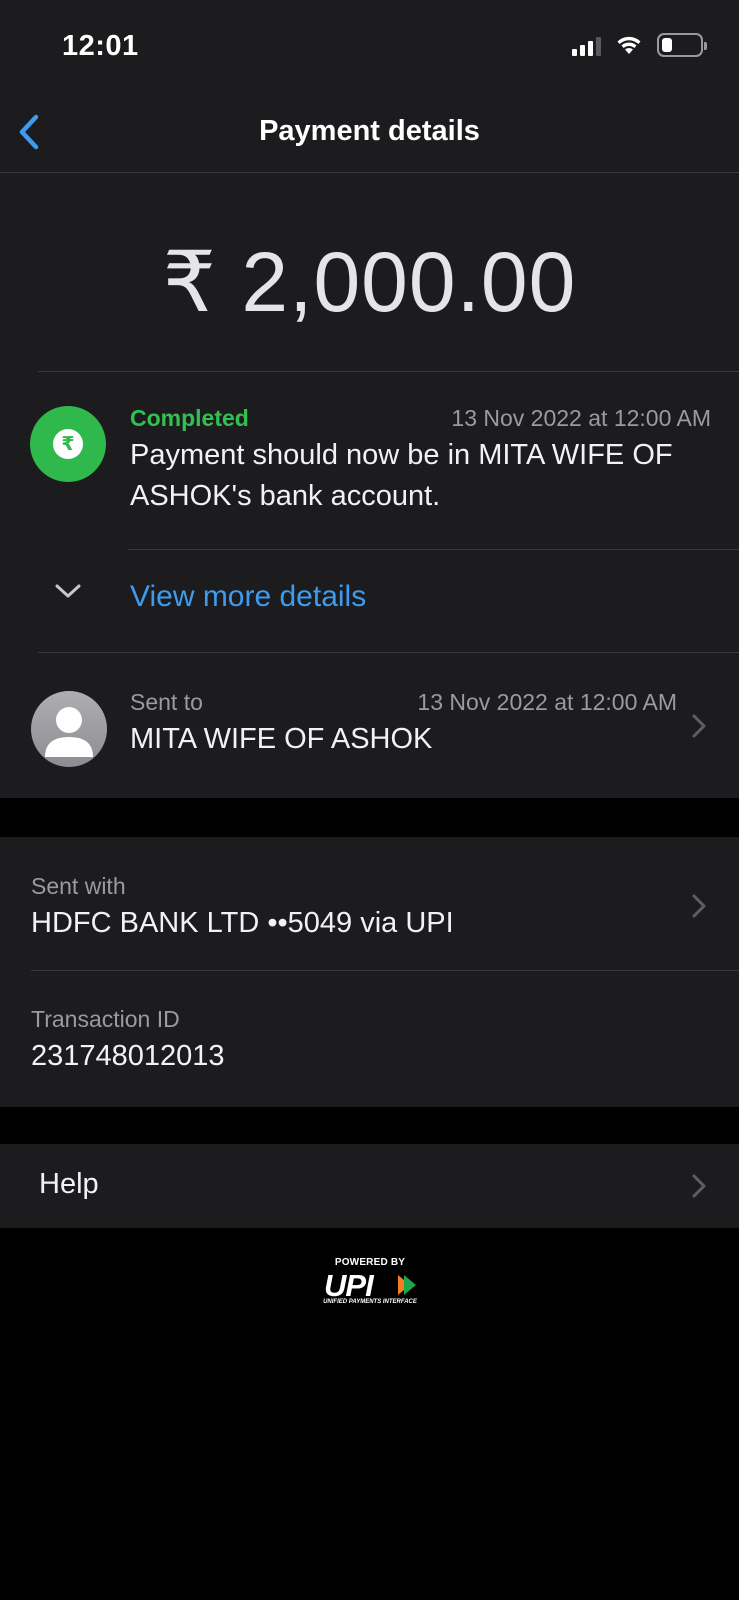  Describe the element at coordinates (69, 732) in the screenshot. I see `person-icon` at that location.